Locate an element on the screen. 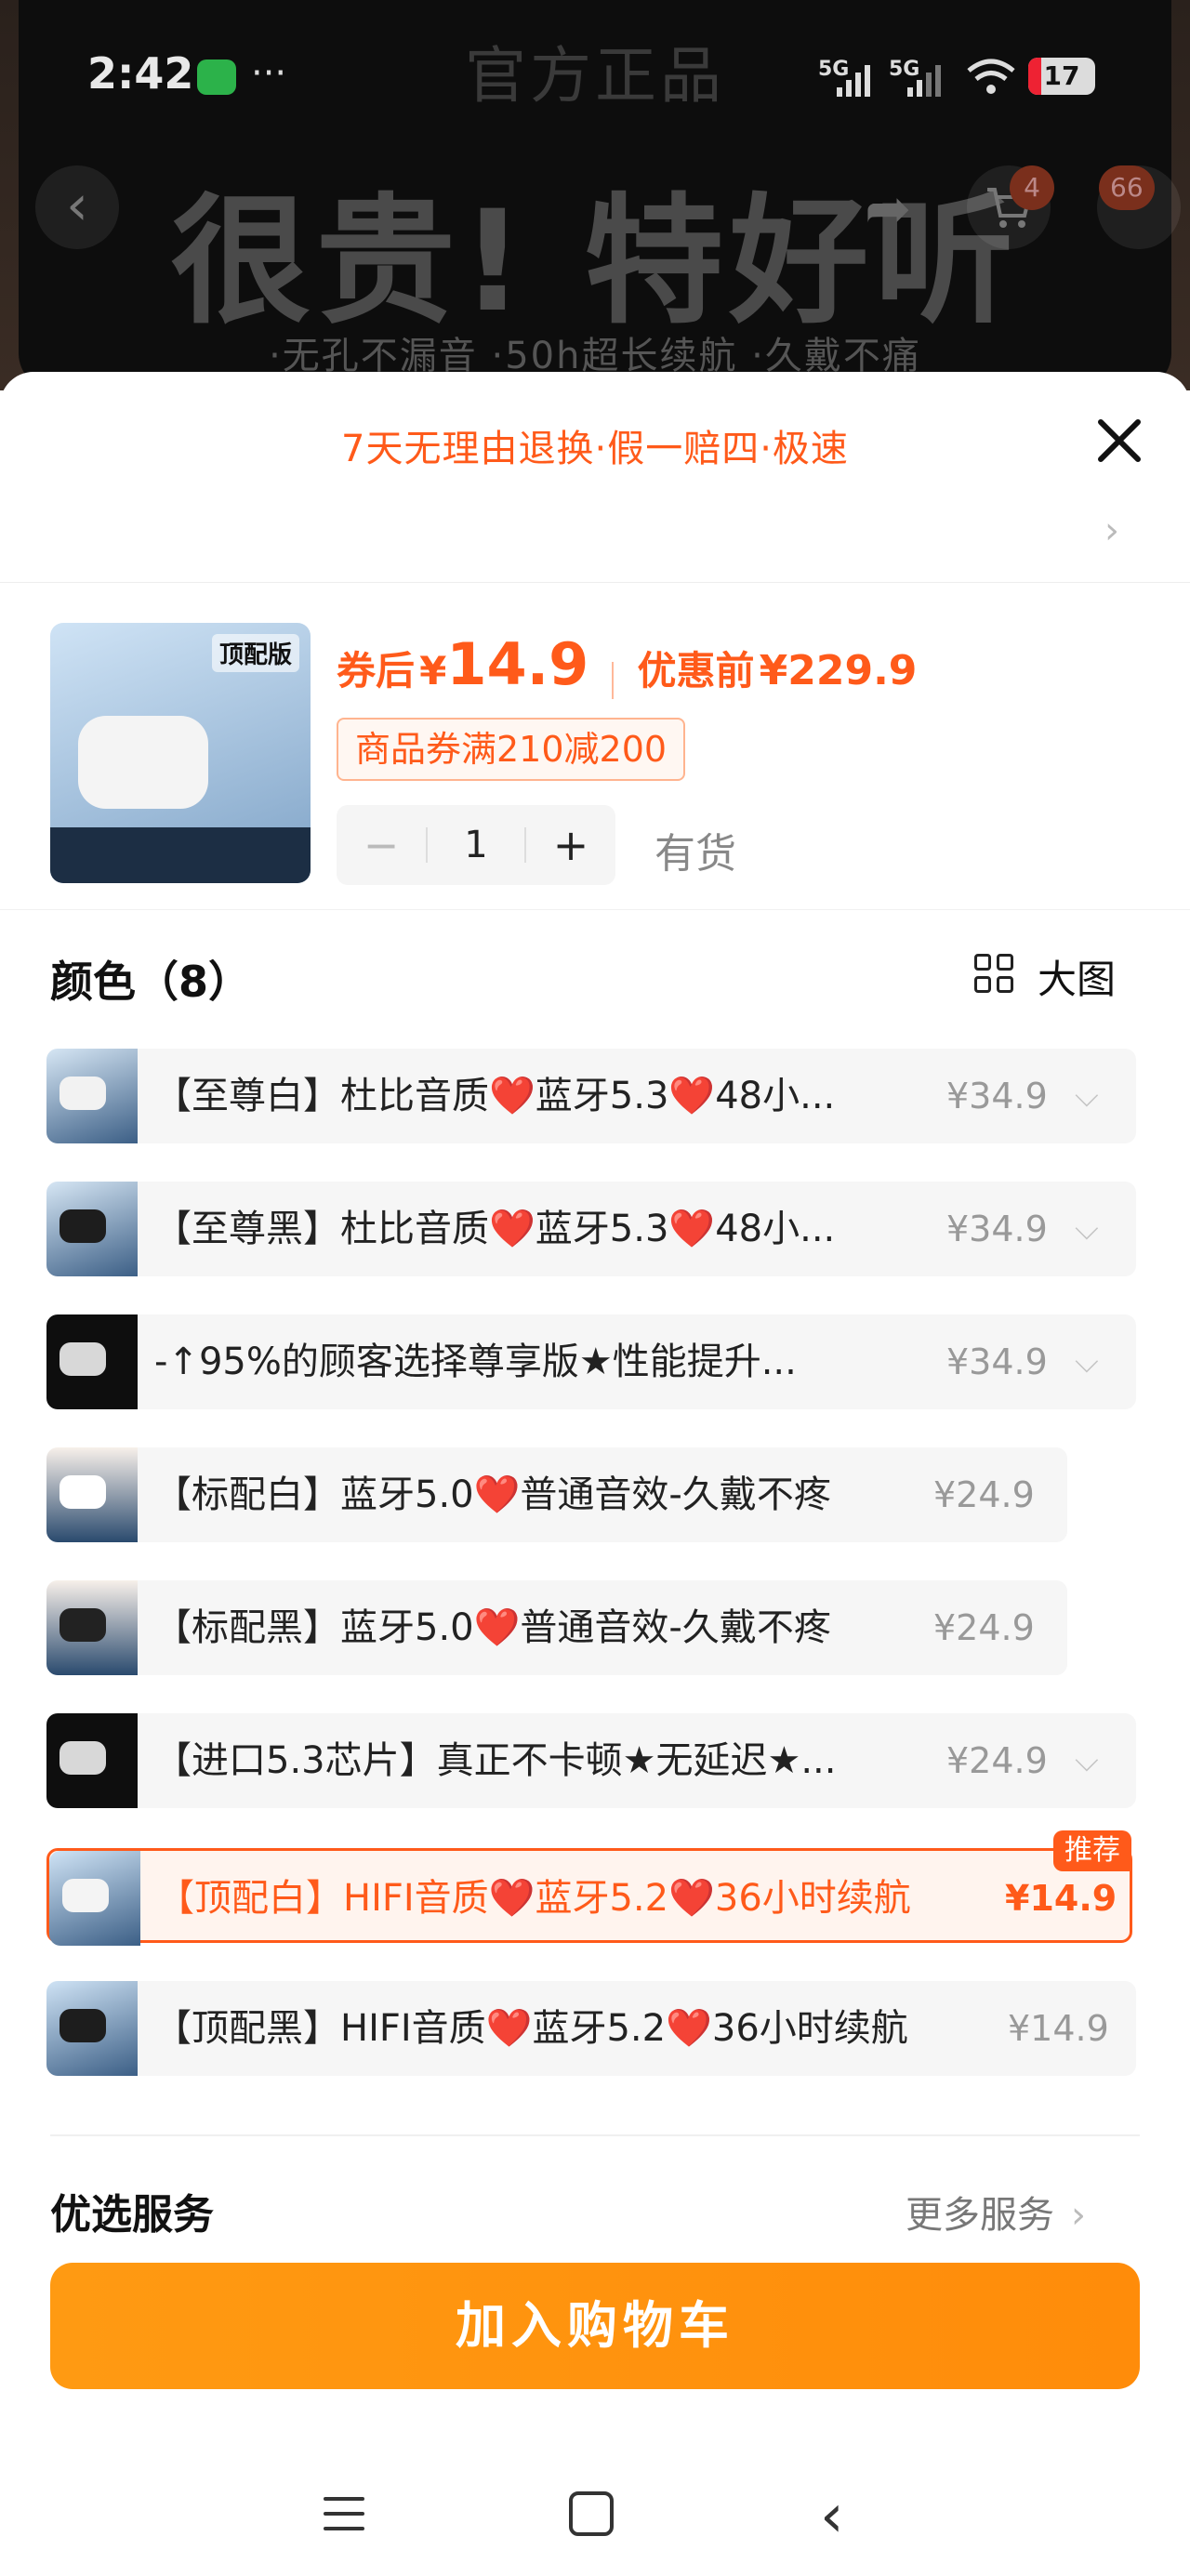 The height and width of the screenshot is (2576, 1190). decrease-button: − is located at coordinates (381, 845).